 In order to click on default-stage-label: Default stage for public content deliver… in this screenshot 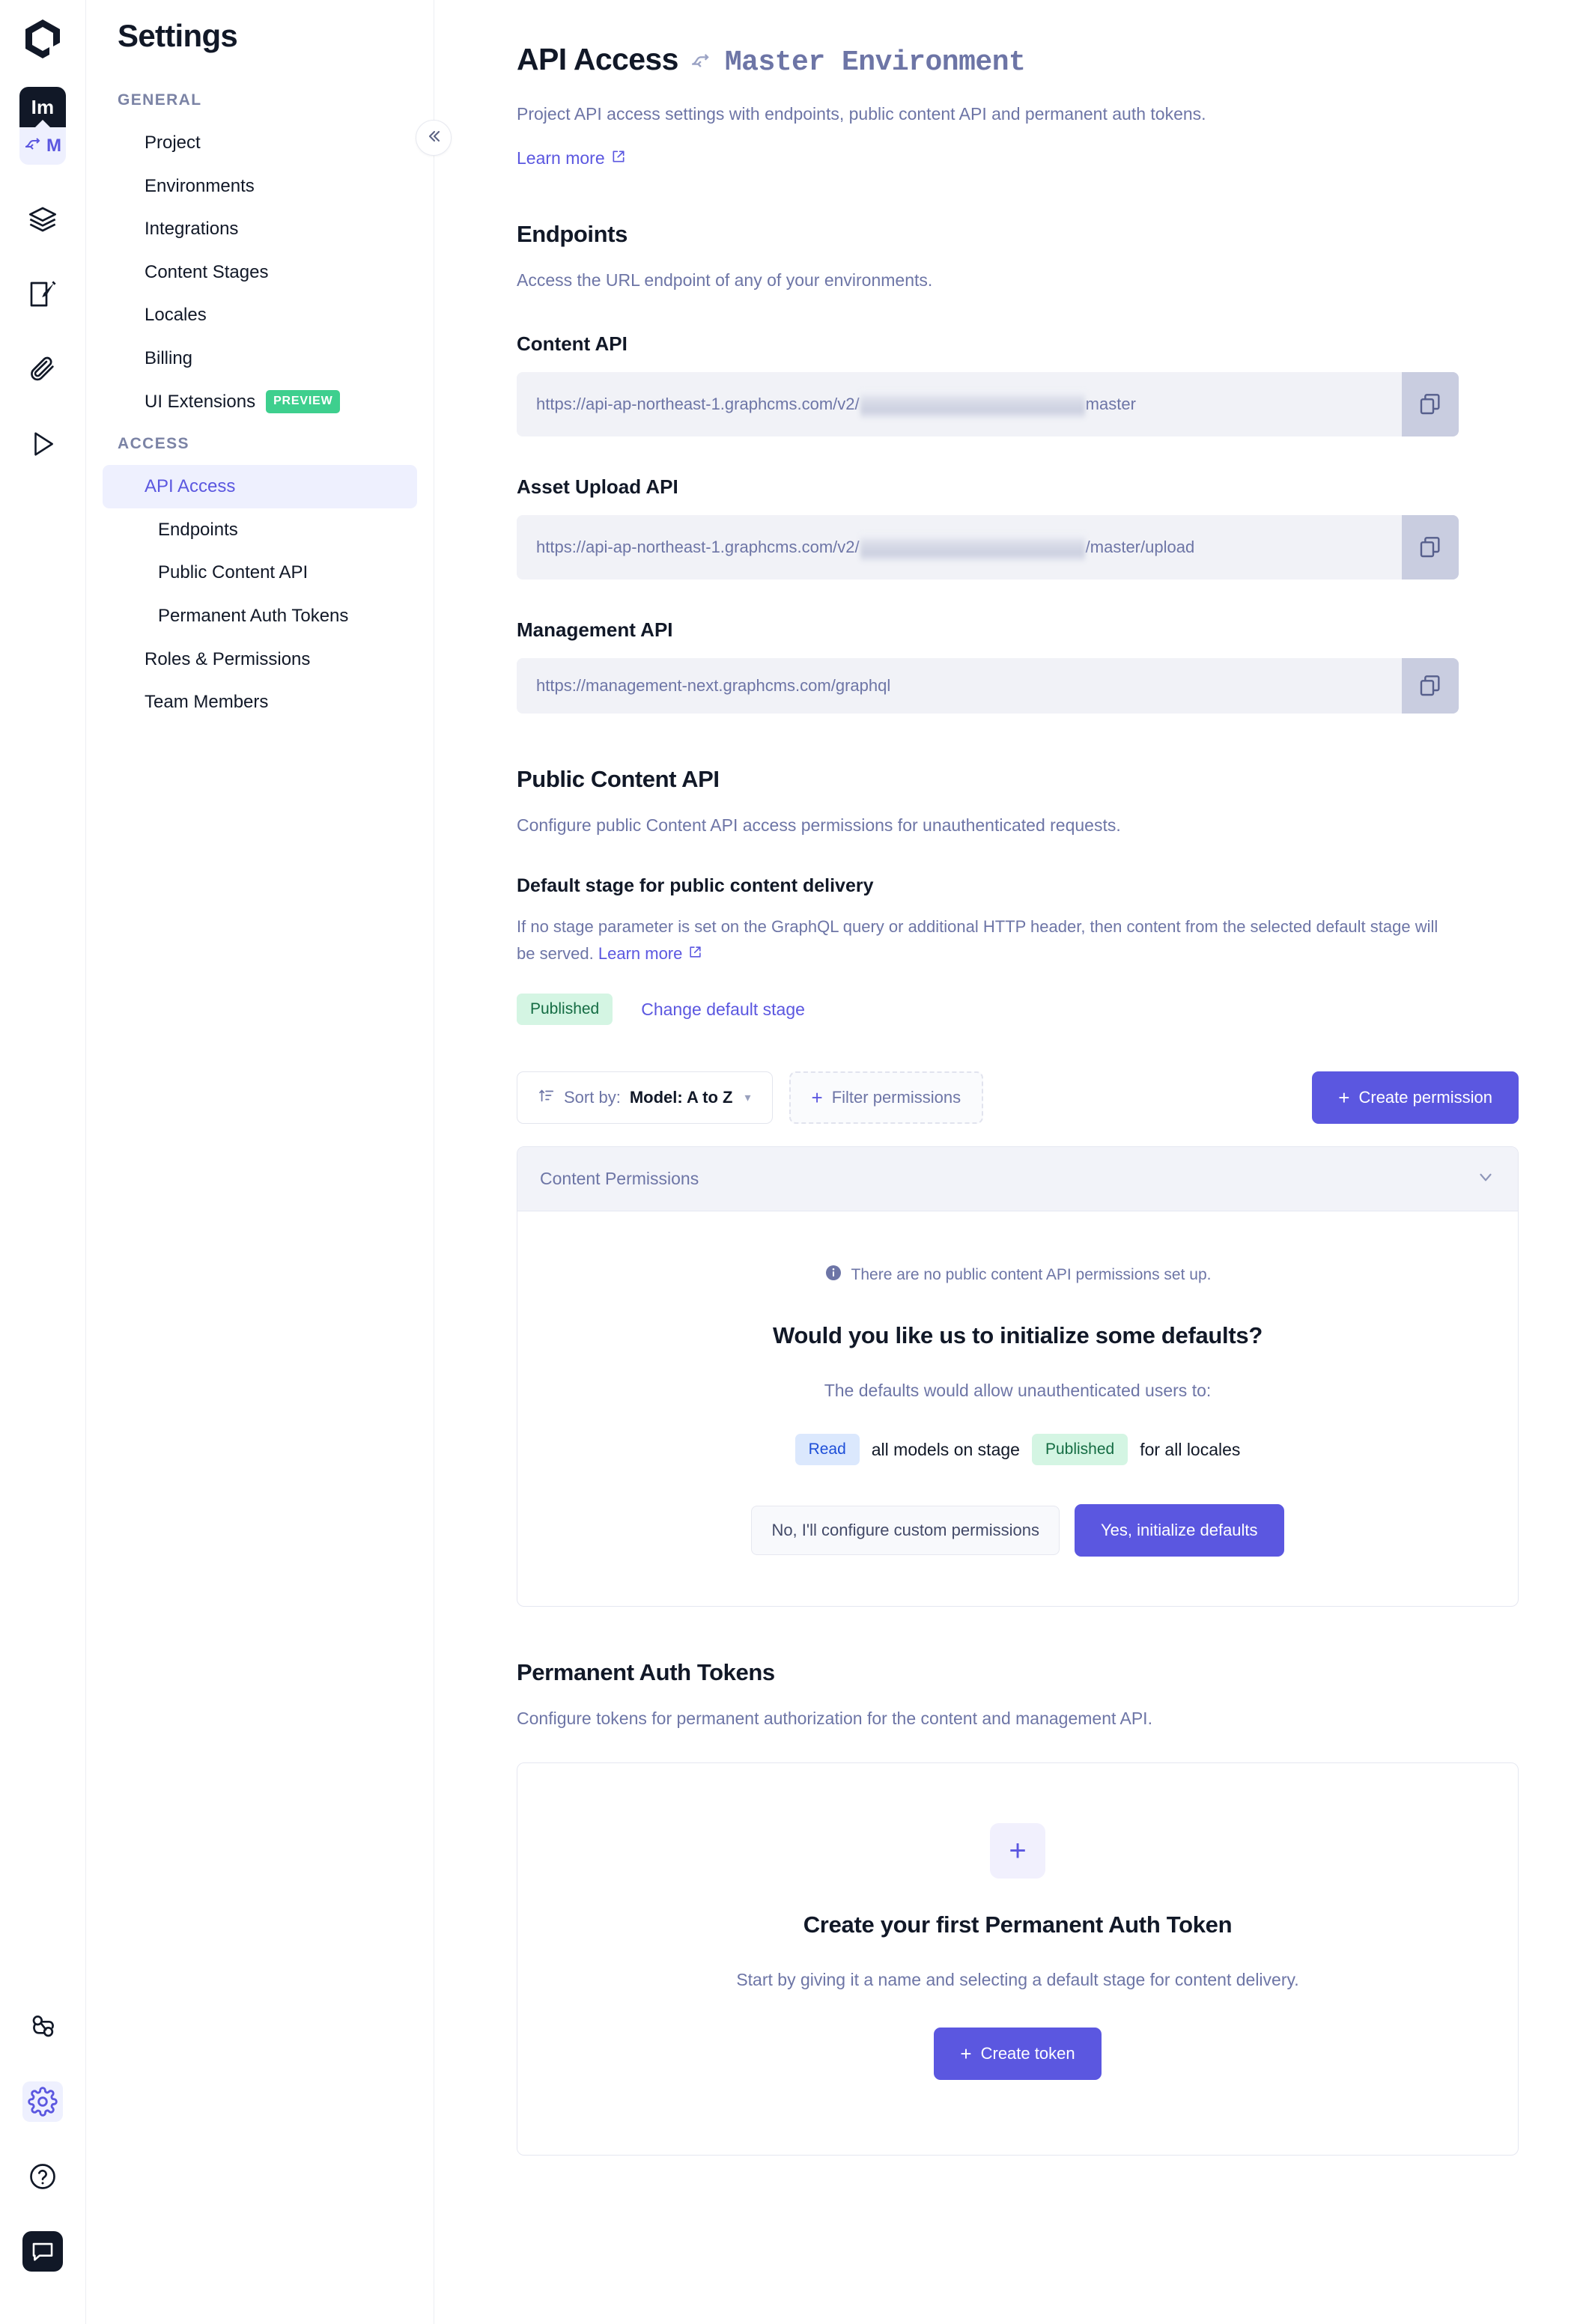, I will do `click(696, 885)`.